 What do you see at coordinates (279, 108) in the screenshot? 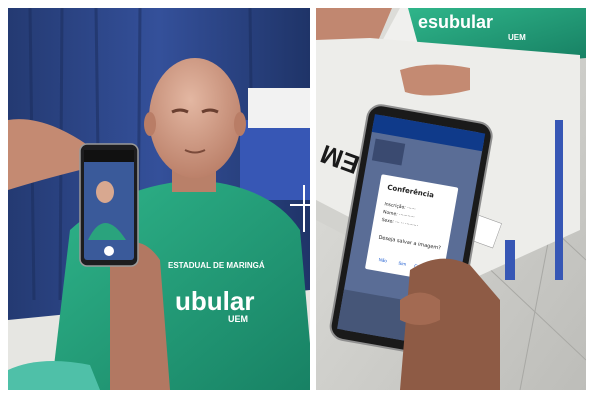
I see `white-wall` at bounding box center [279, 108].